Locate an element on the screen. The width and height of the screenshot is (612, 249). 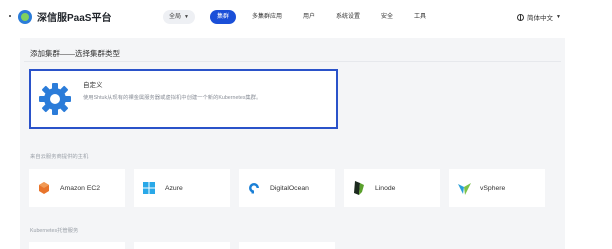
nav-item-system-settings: 系统设置 is located at coordinates (348, 17).